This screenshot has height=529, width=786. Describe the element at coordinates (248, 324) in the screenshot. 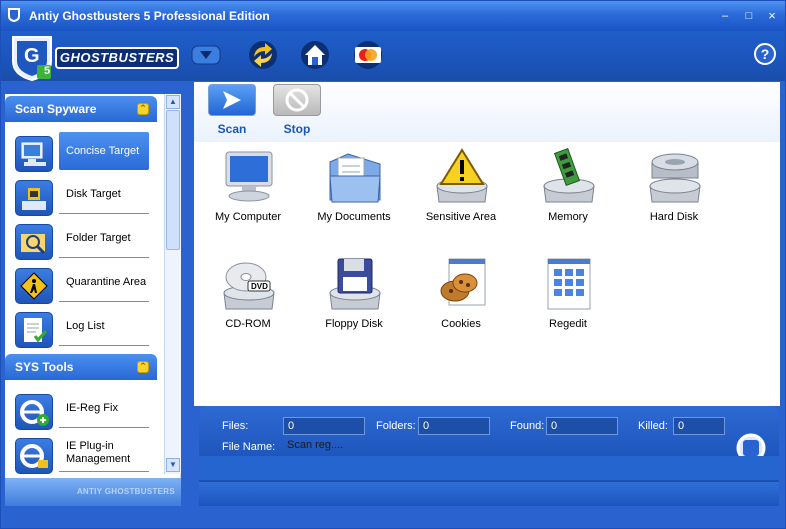

I see `target-label: CD-ROM` at that location.